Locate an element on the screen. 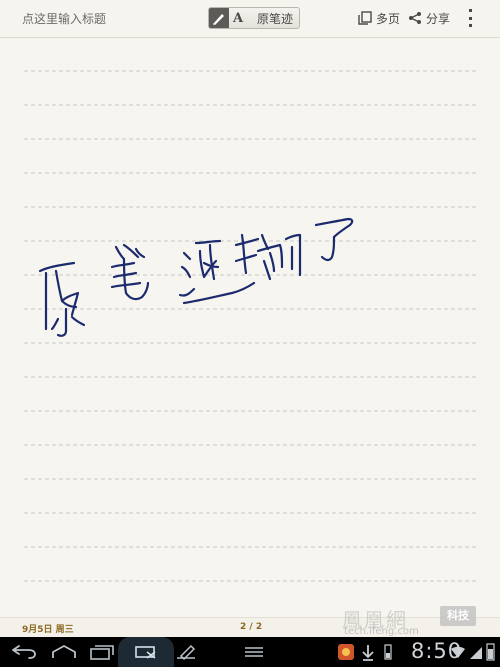 This screenshot has width=500, height=667. stroke-le is located at coordinates (334, 228).